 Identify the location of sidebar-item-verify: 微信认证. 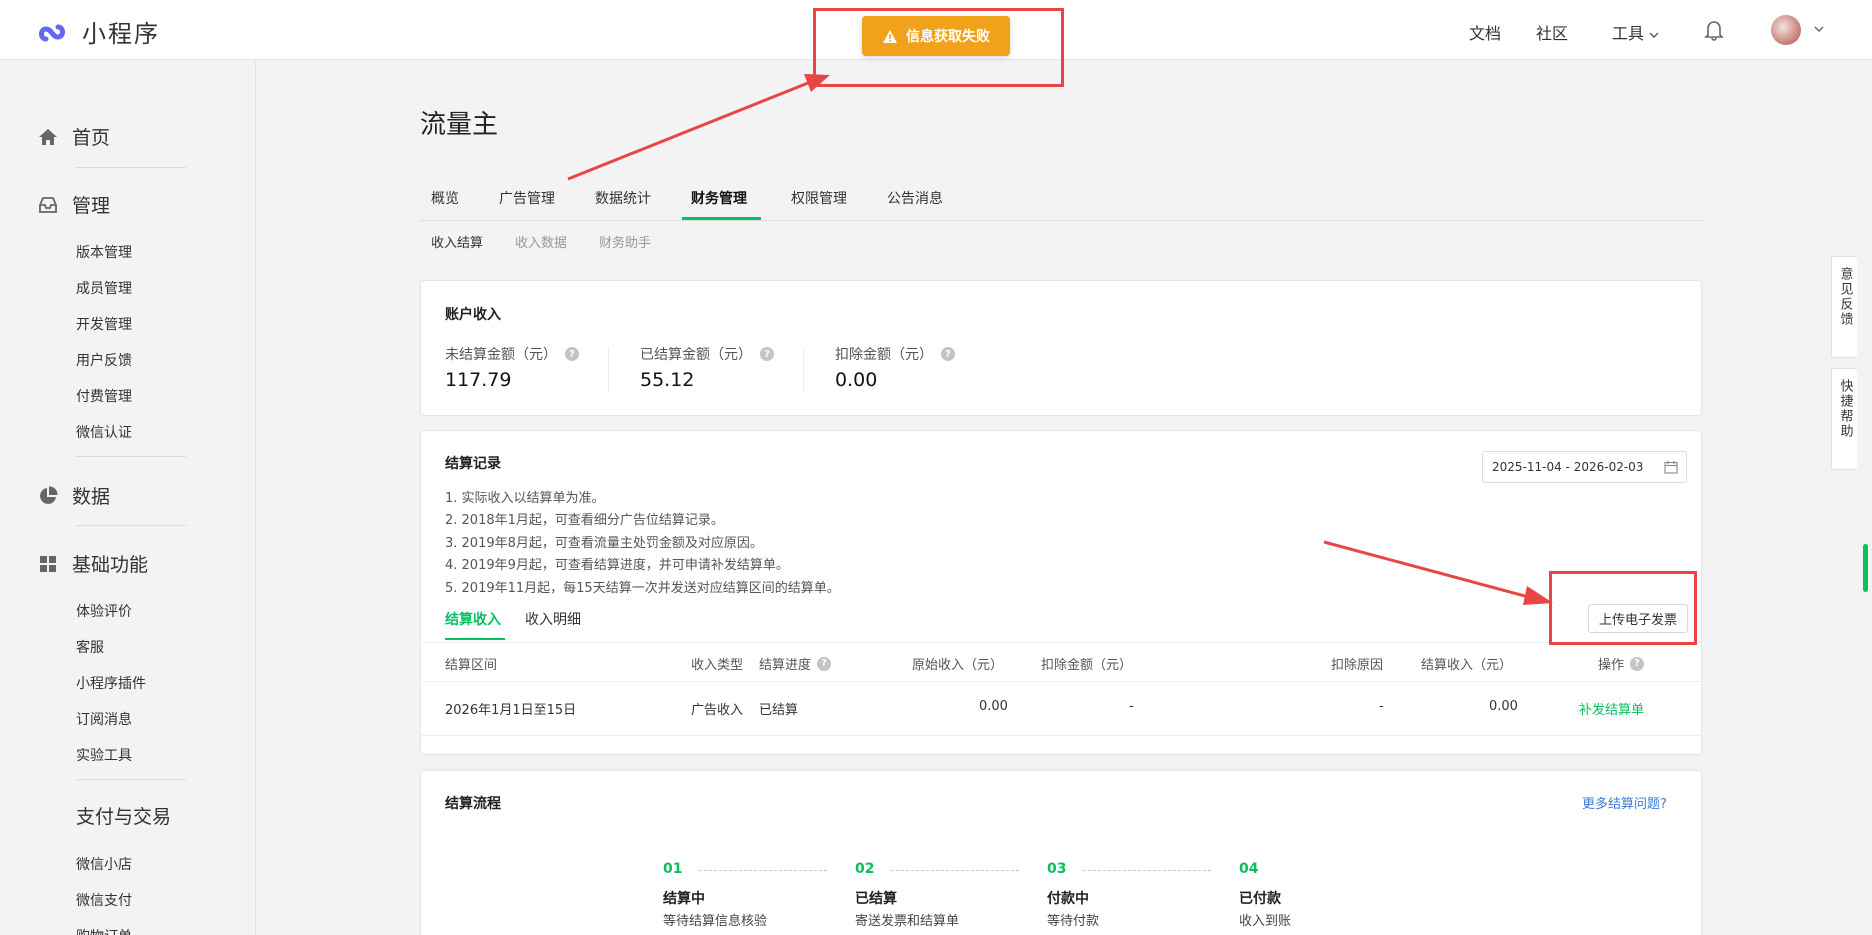
(104, 432).